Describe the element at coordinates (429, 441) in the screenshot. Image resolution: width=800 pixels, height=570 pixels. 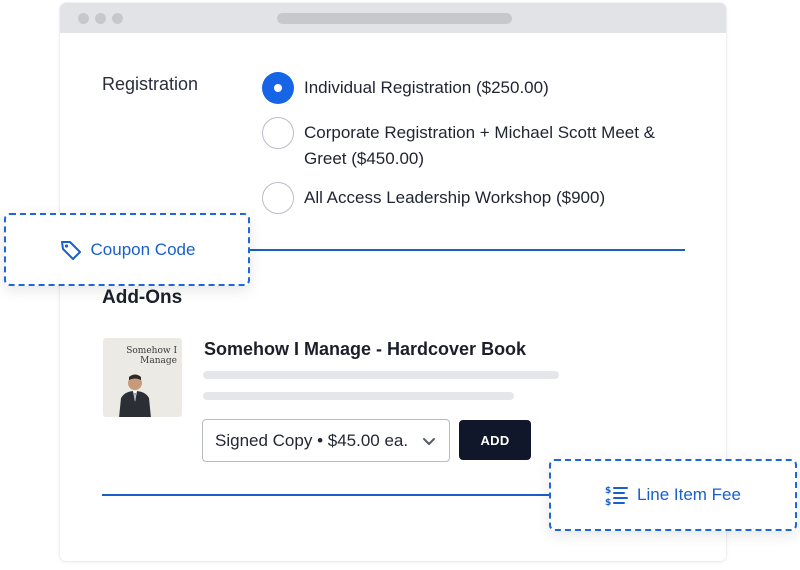
I see `chevron-down-icon` at that location.